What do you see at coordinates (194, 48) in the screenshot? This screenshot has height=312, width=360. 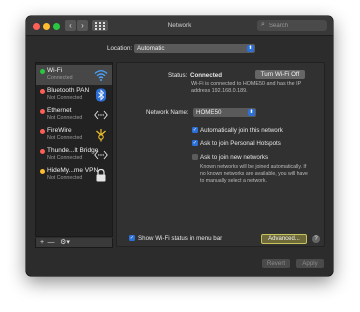 I see `location-popup: Automatic ⬍` at bounding box center [194, 48].